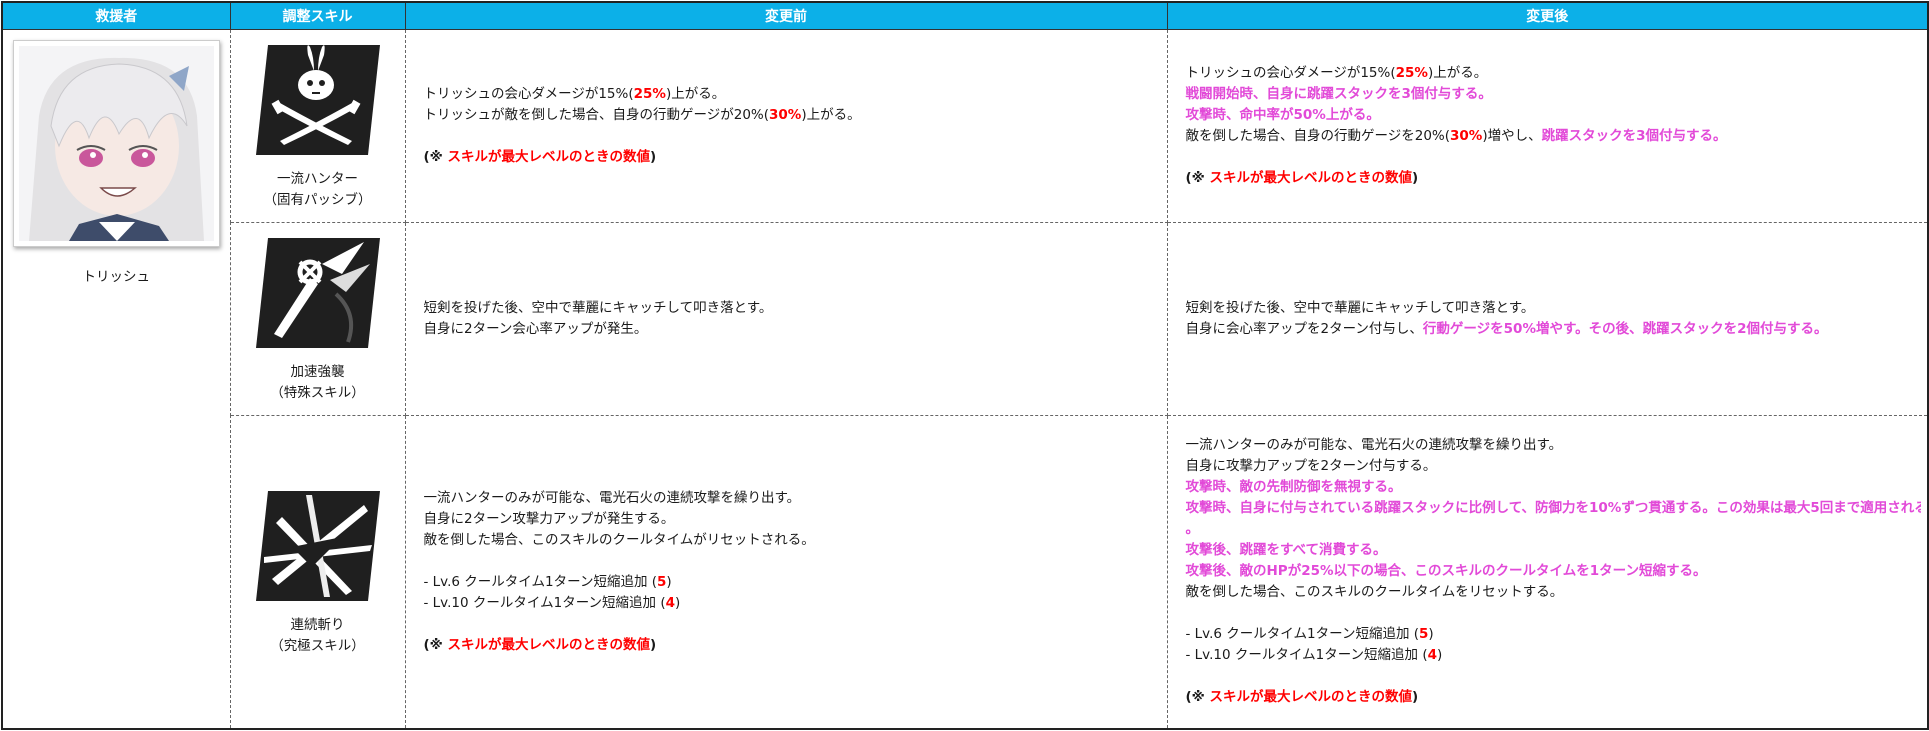 Image resolution: width=1929 pixels, height=731 pixels. What do you see at coordinates (535, 329) in the screenshot?
I see `text-line: 自身に2ターン会心率アップが発生。` at bounding box center [535, 329].